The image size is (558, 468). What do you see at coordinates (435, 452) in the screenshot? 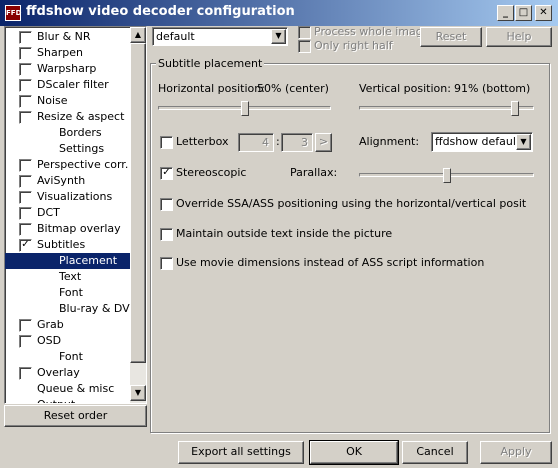
I see `cancel-button: Cancel` at bounding box center [435, 452].